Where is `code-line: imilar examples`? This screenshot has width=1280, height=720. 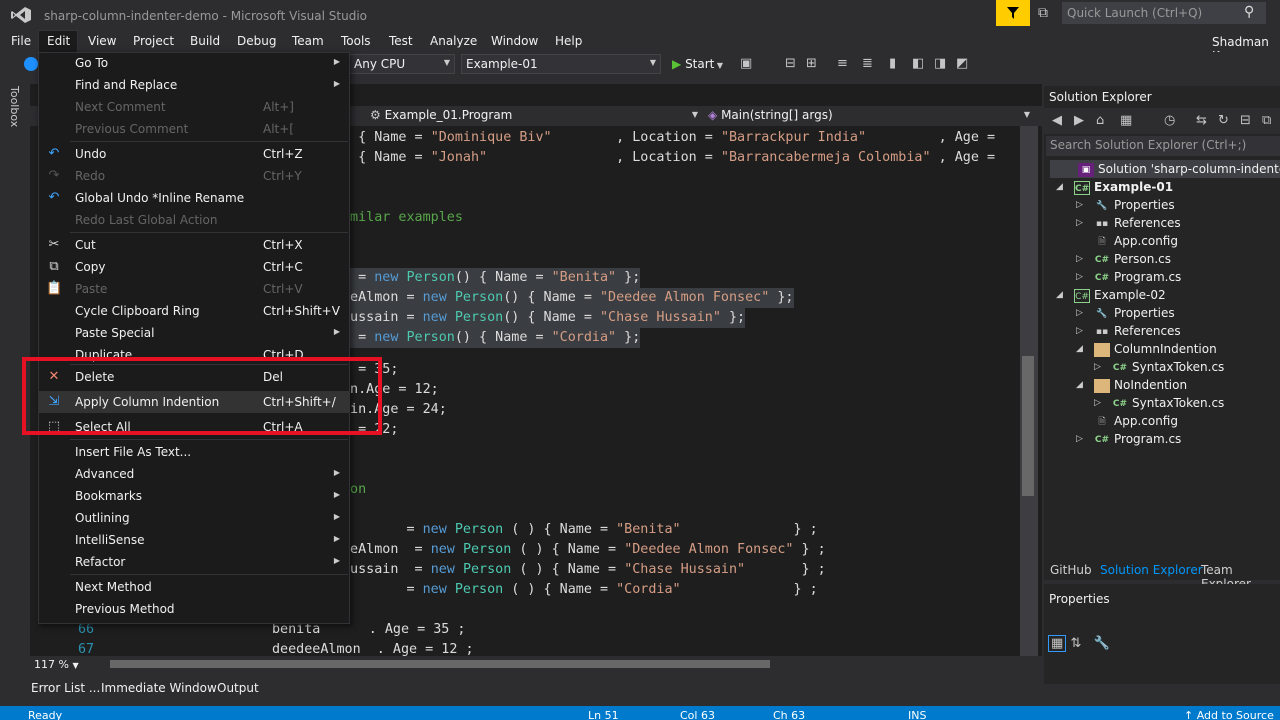
code-line: imilar examples is located at coordinates (402, 218).